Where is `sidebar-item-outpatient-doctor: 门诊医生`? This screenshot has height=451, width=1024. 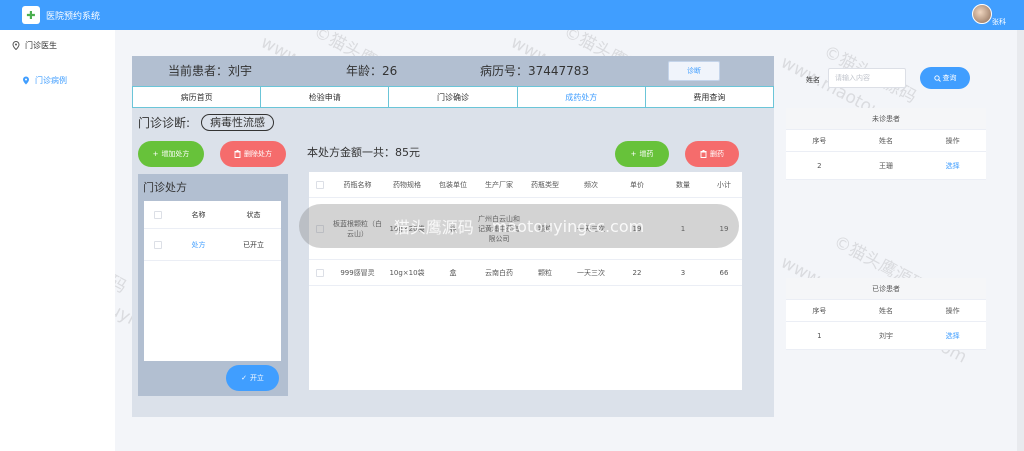
sidebar-item-outpatient-doctor: 门诊医生 is located at coordinates (34, 45).